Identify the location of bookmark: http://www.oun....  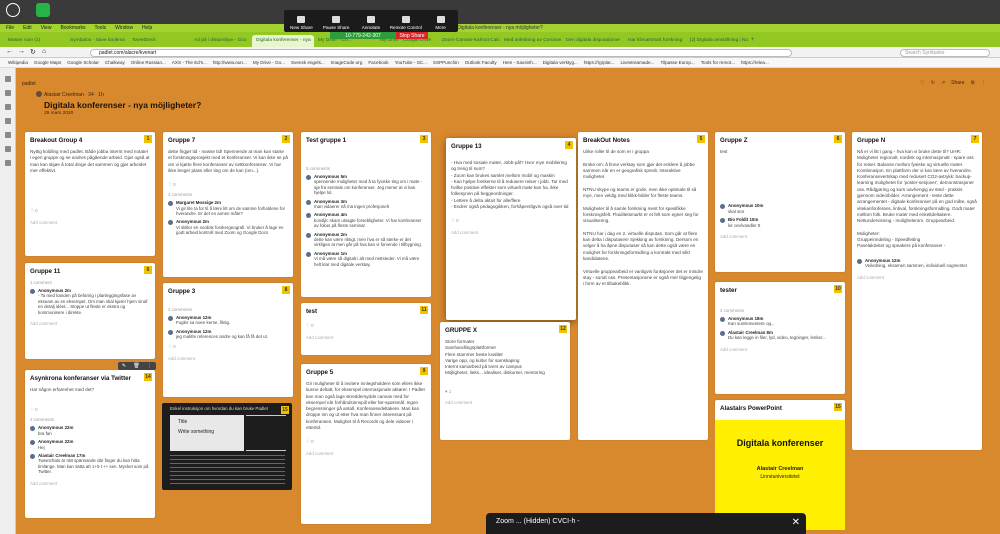
(230, 62).